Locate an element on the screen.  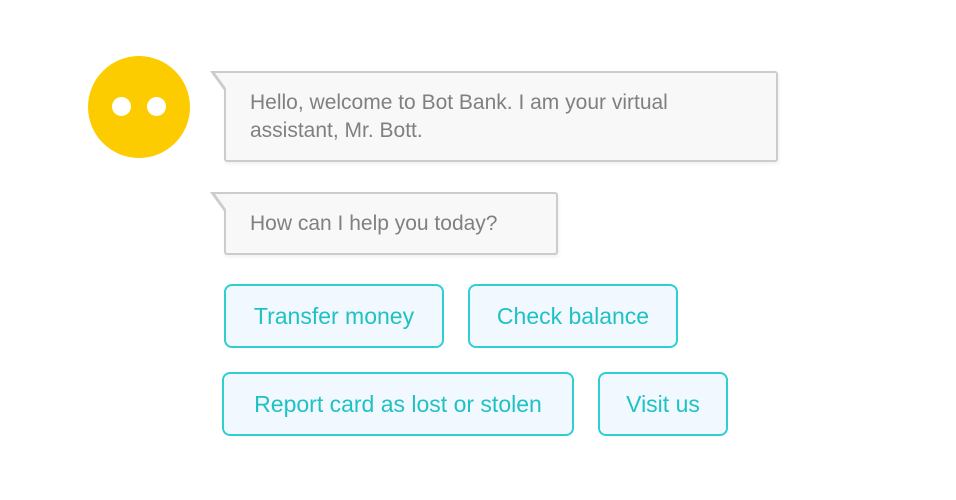
bot-message-bubble: How can I help you today? is located at coordinates (384, 223).